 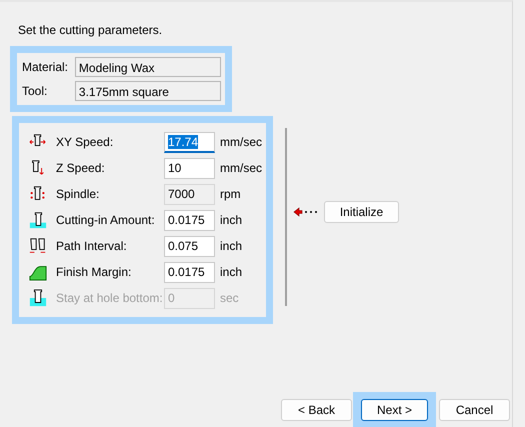 I want to click on instruction-text: Set the cutting parameters., so click(x=91, y=30).